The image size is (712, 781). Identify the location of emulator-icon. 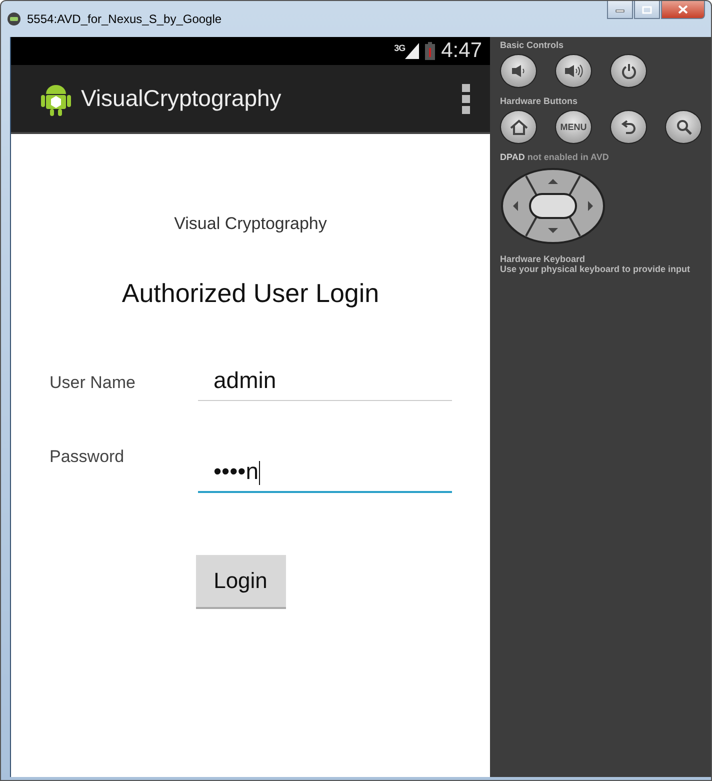
(14, 19).